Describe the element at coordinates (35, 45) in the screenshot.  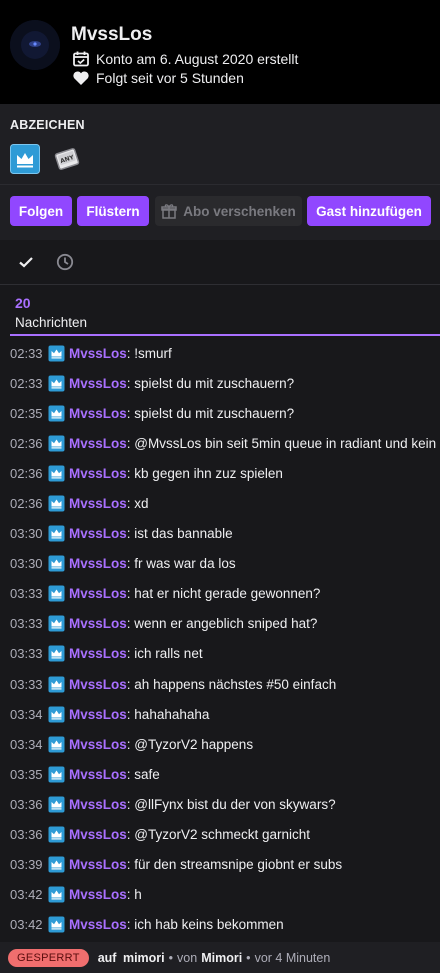
I see `avatar` at that location.